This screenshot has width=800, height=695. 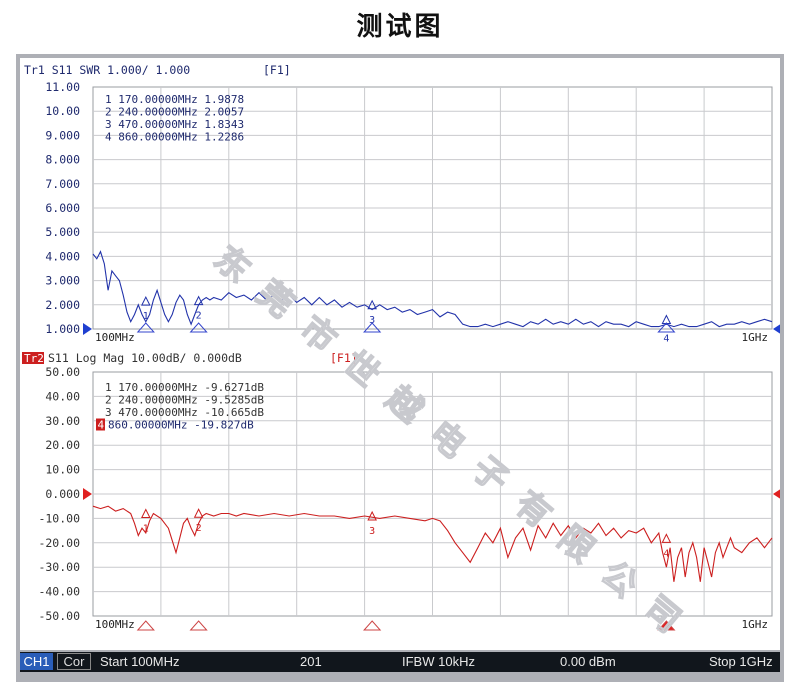 What do you see at coordinates (62, 494) in the screenshot?
I see `y-tick-label: 0.000` at bounding box center [62, 494].